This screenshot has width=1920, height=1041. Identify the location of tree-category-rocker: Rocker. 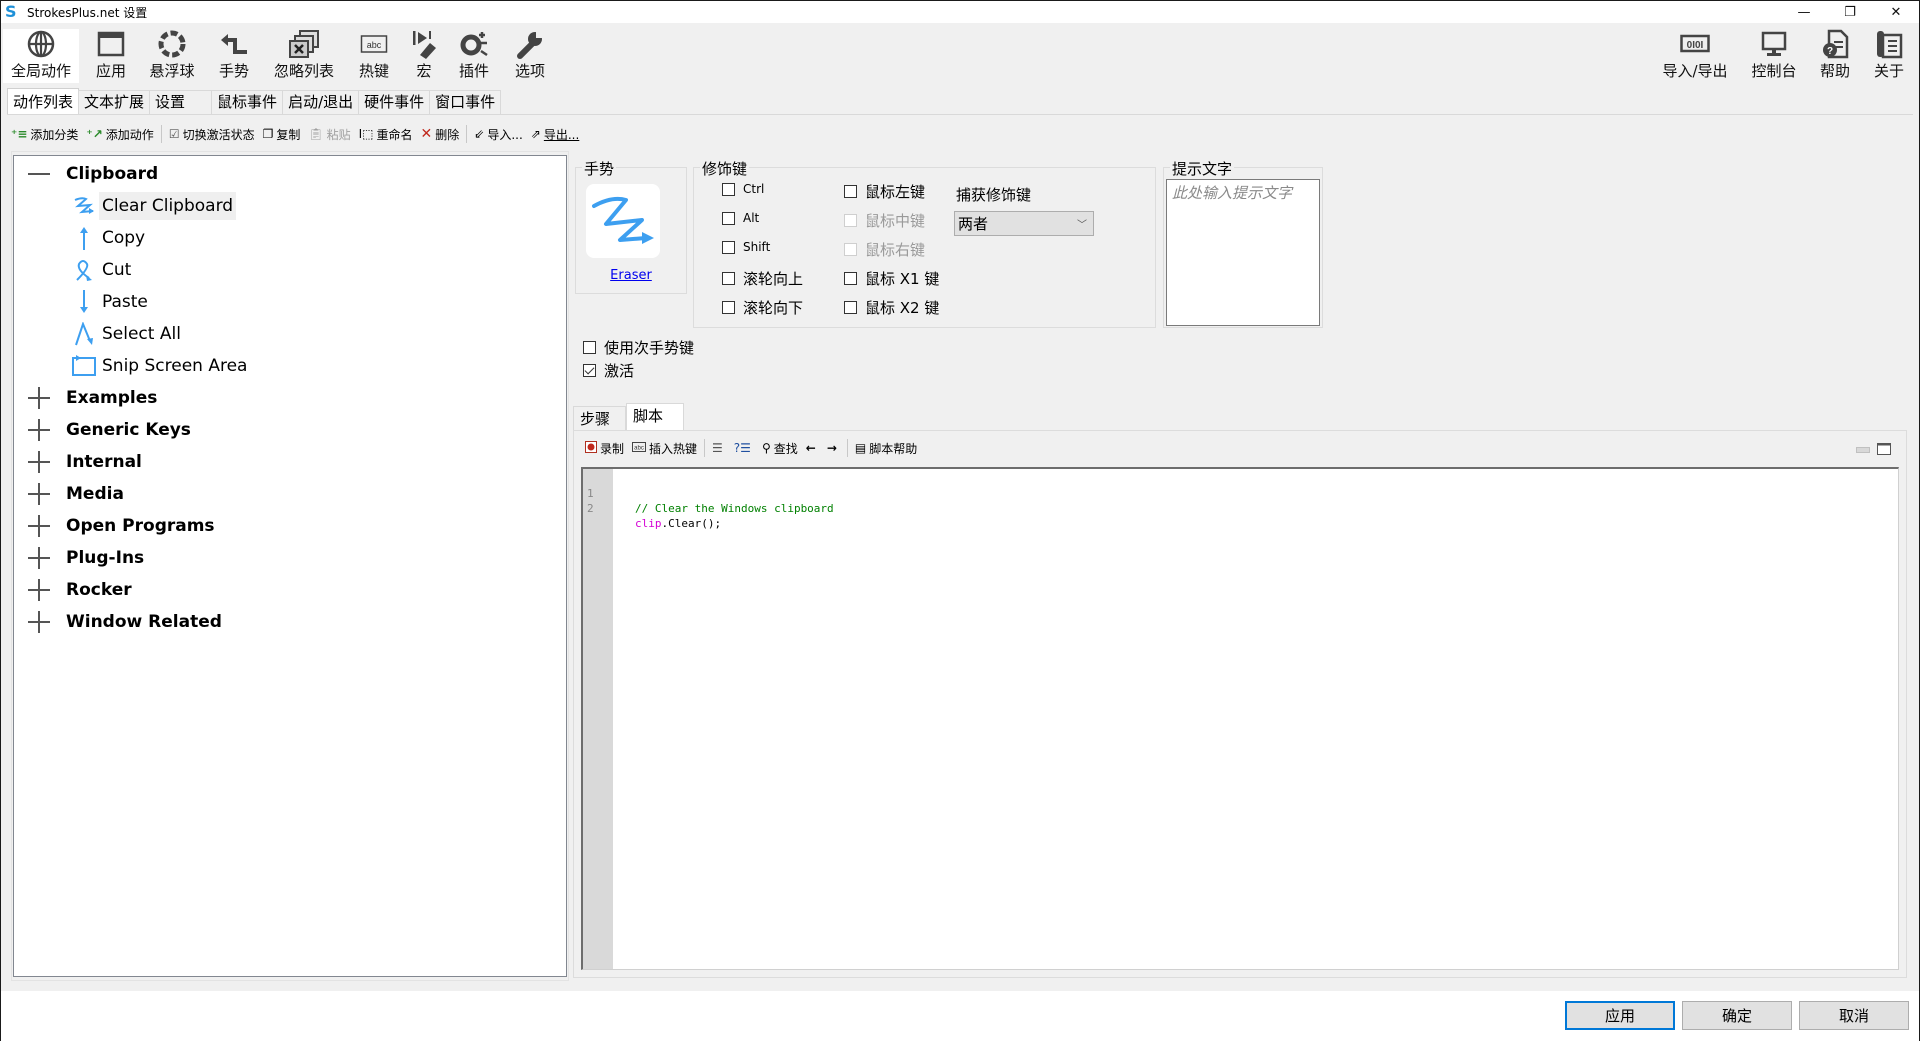
(290, 590).